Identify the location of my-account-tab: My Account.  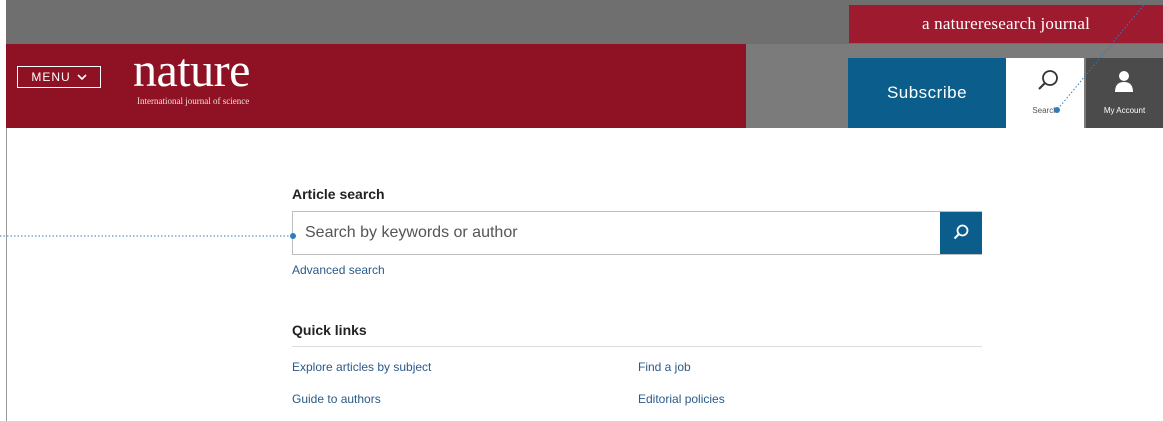
(1124, 93).